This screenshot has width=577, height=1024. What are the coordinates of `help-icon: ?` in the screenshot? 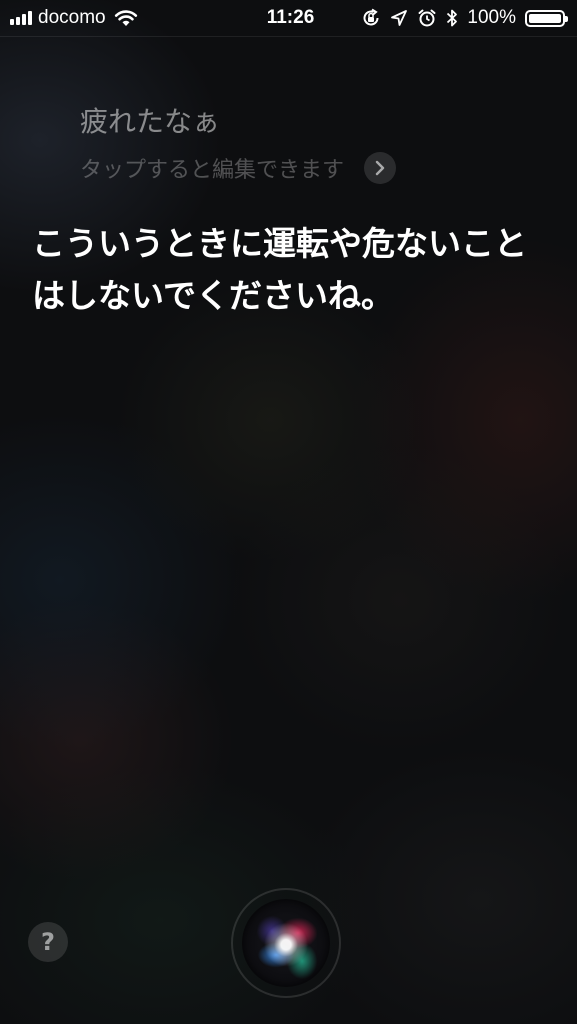 It's located at (48, 942).